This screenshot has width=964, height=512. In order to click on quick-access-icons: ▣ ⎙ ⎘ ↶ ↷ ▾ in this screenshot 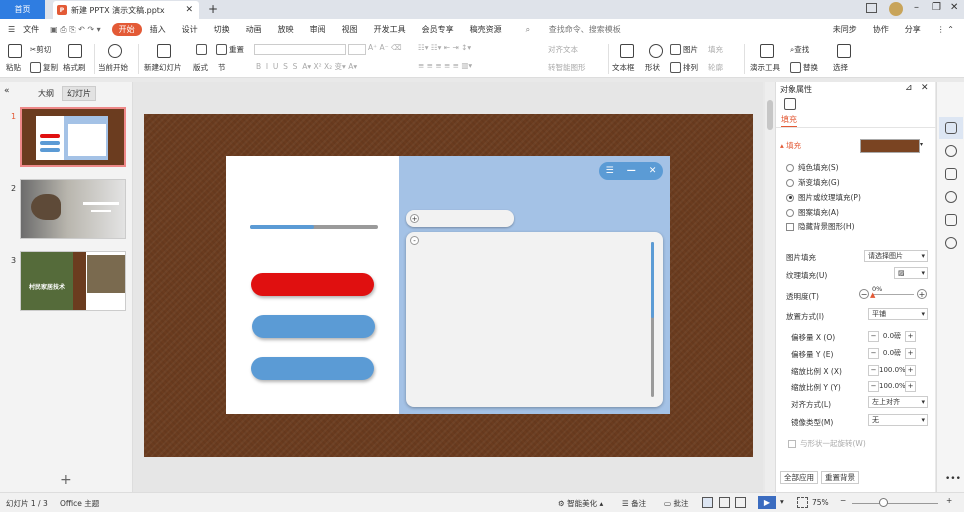, I will do `click(75, 30)`.